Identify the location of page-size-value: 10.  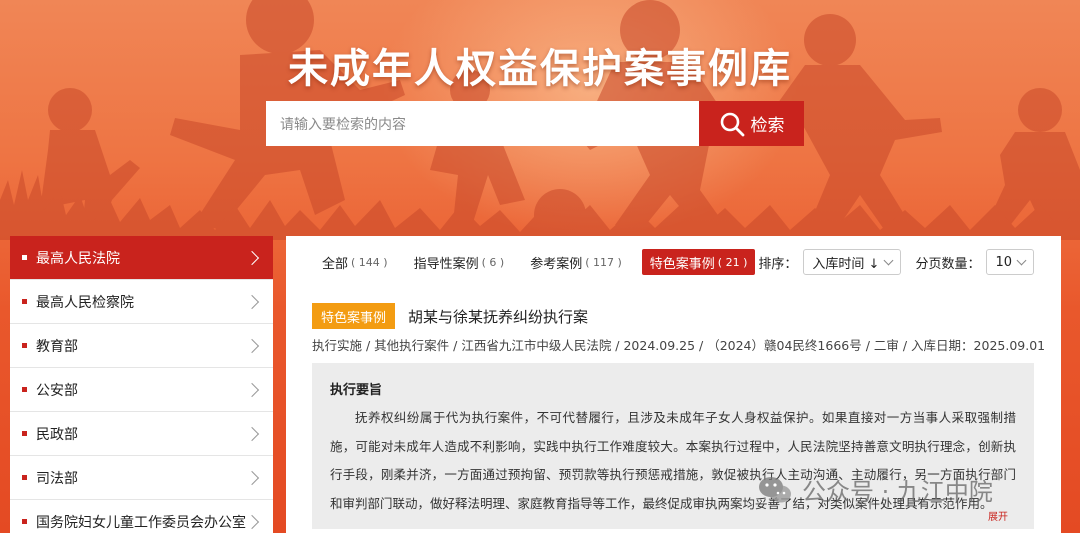
(1003, 262).